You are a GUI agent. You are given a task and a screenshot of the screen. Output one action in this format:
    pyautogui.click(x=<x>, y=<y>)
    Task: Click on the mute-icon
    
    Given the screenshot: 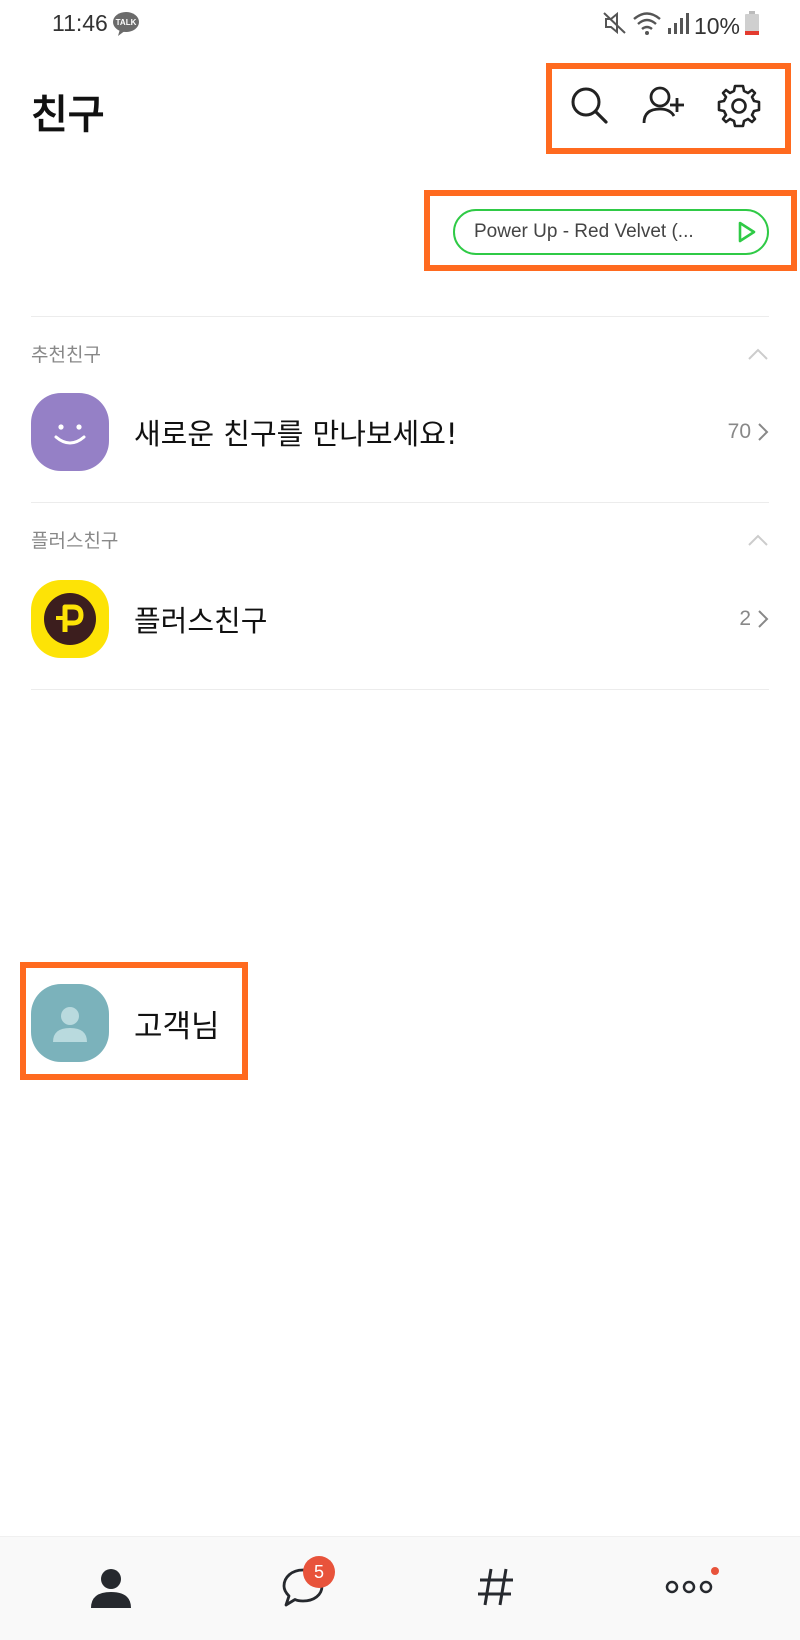 What is the action you would take?
    pyautogui.click(x=615, y=26)
    